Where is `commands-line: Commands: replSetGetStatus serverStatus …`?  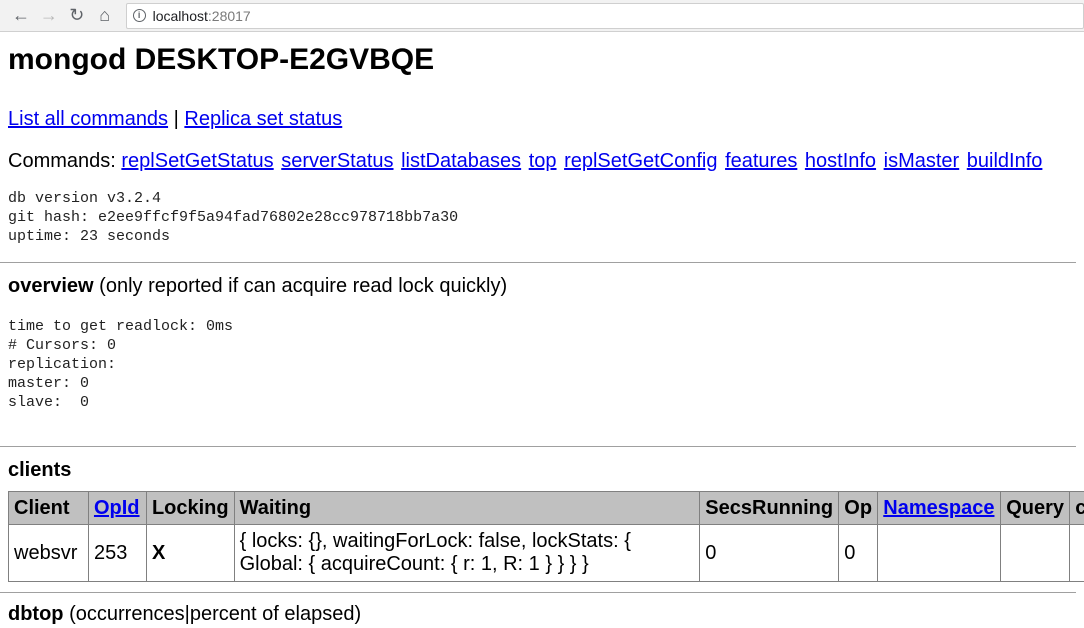
commands-line: Commands: replSetGetStatus serverStatus … is located at coordinates (542, 161).